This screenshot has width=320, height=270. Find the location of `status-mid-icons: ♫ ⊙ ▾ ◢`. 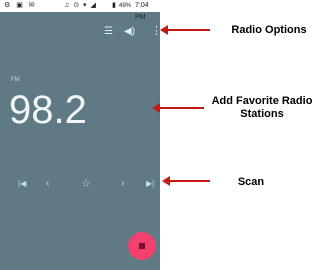

status-mid-icons: ♫ ⊙ ▾ ◢ is located at coordinates (80, 5).